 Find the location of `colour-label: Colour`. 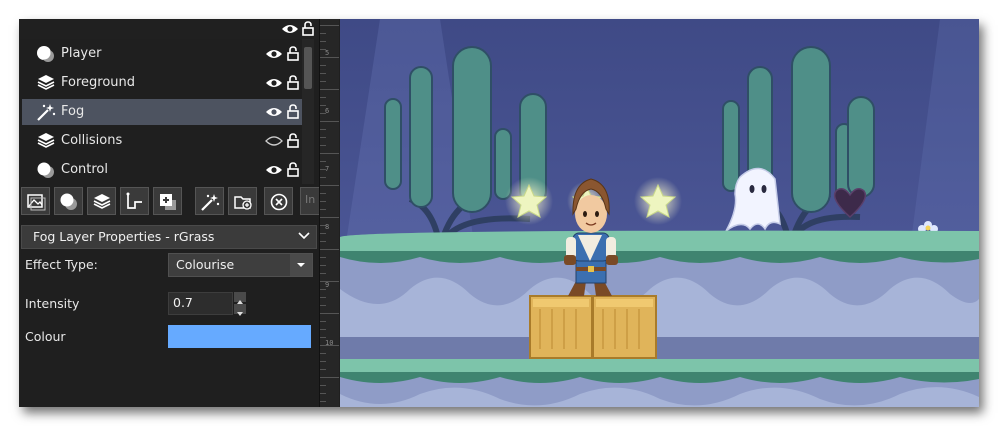

colour-label: Colour is located at coordinates (45, 336).